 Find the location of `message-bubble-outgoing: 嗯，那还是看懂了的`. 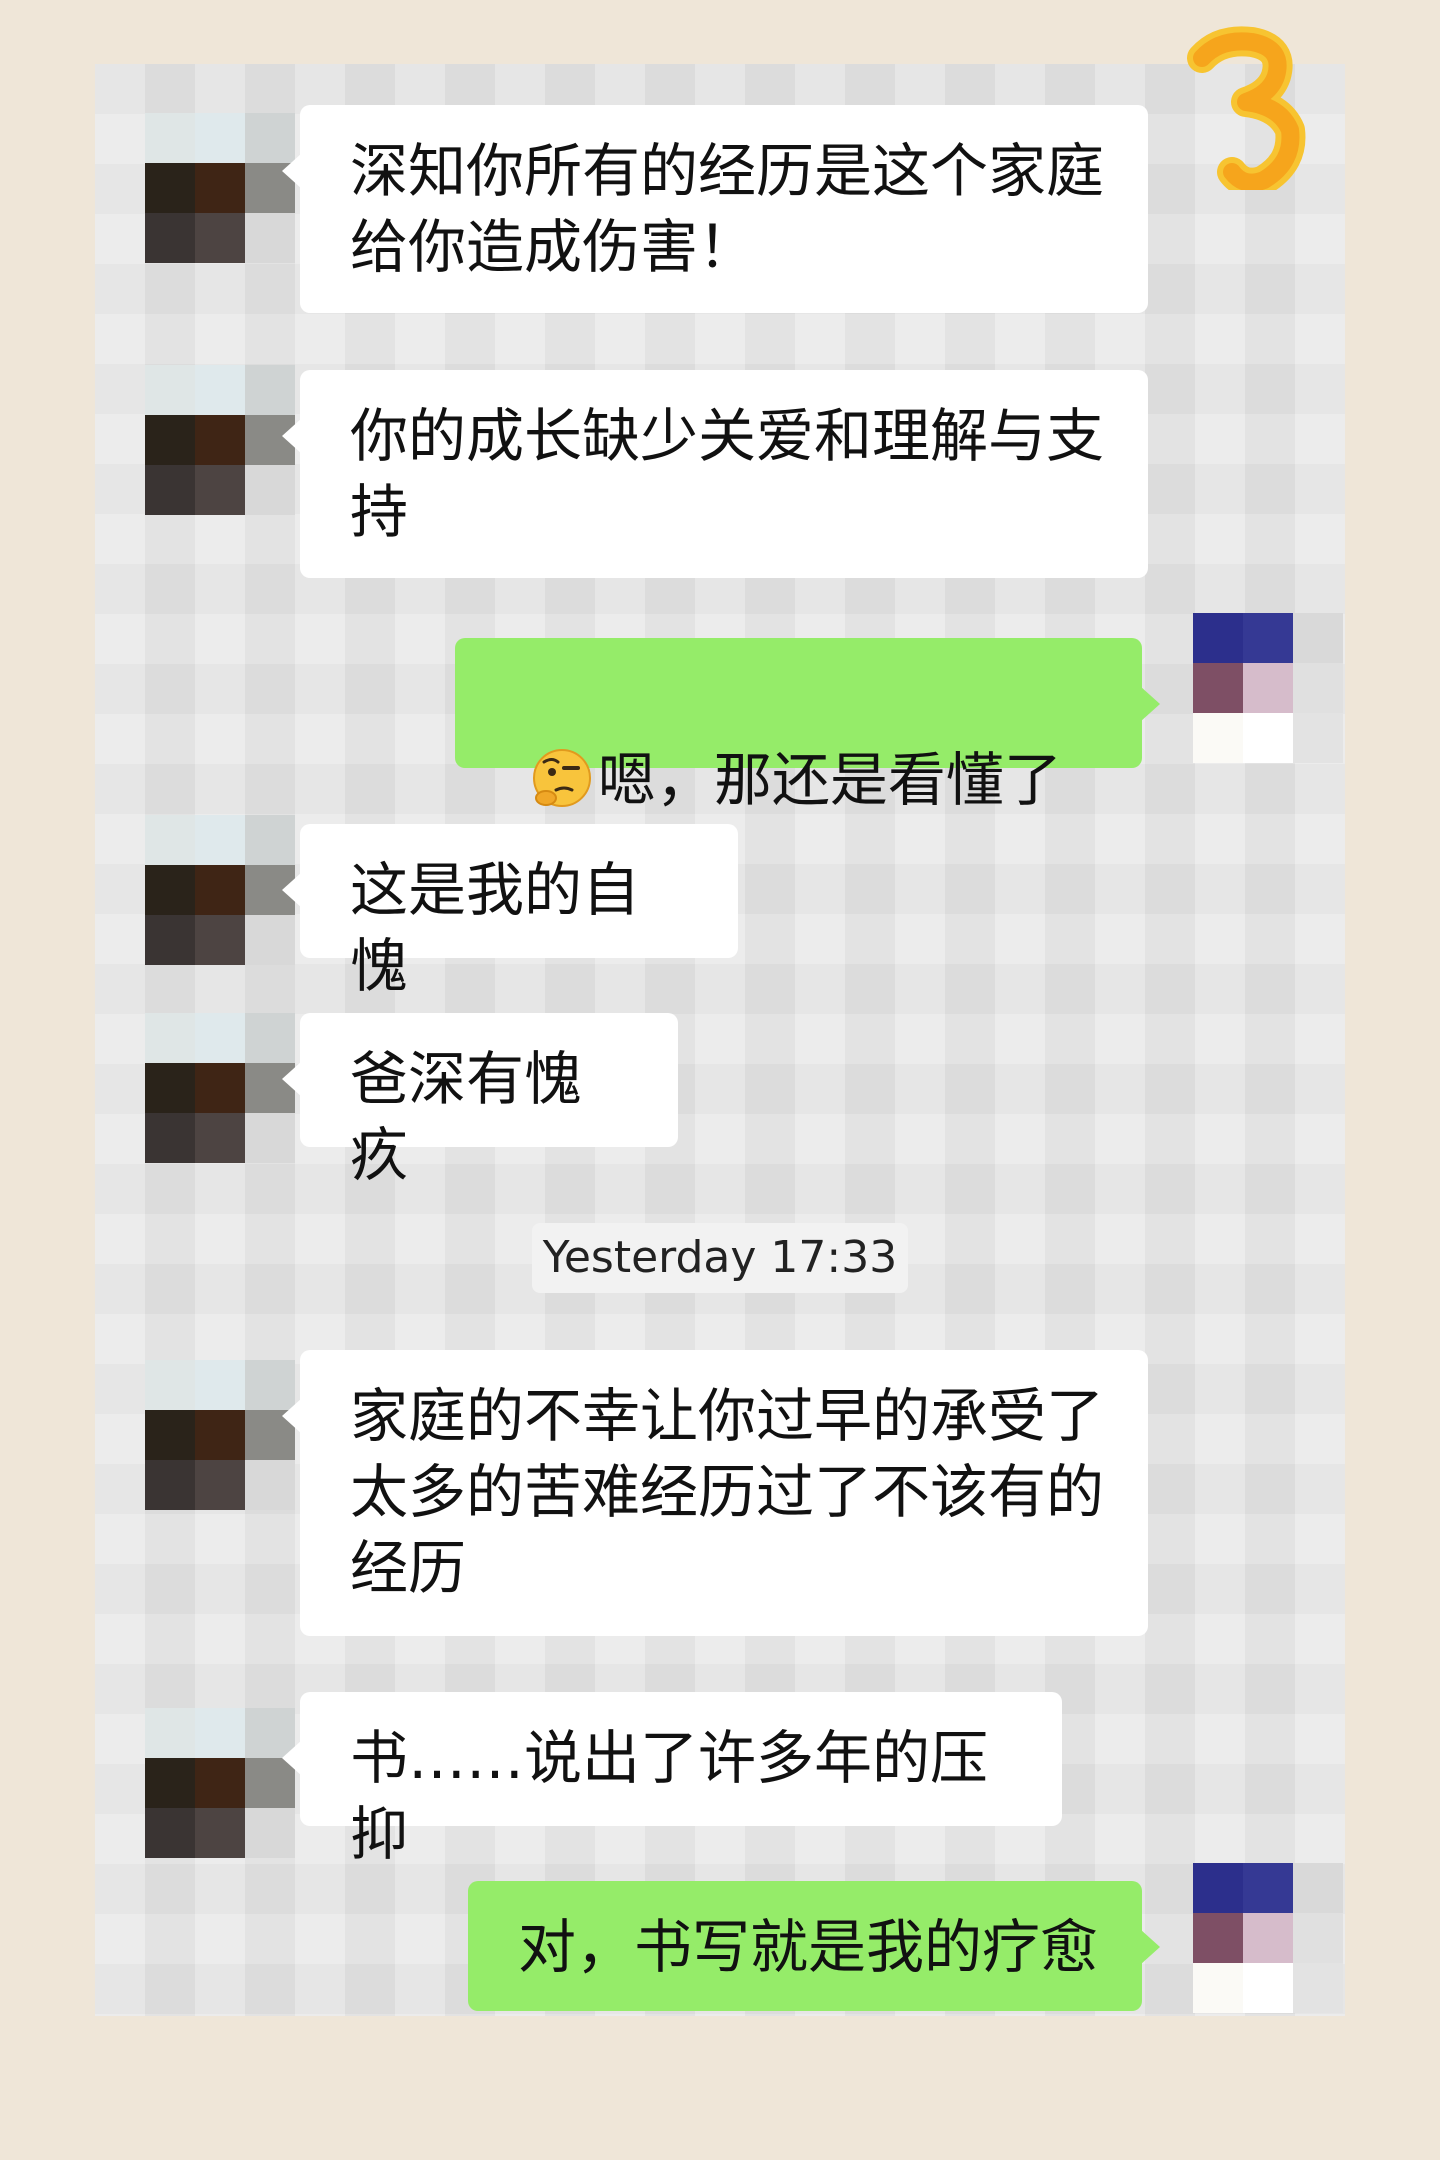

message-bubble-outgoing: 嗯，那还是看懂了的 is located at coordinates (807, 764).